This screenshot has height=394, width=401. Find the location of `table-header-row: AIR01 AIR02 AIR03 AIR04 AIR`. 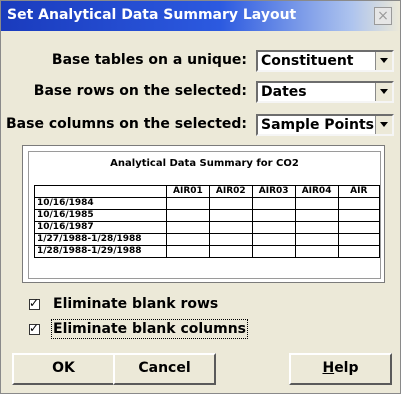

table-header-row: AIR01 AIR02 AIR03 AIR04 AIR is located at coordinates (207, 191).